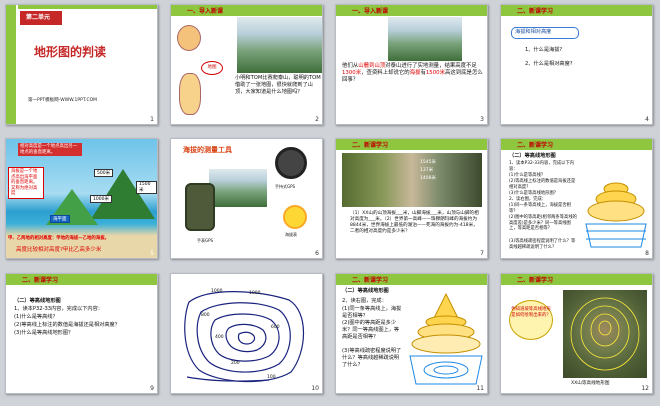 The height and width of the screenshot is (406, 660). Describe the element at coordinates (482, 253) in the screenshot. I see `slide-number: 7` at that location.